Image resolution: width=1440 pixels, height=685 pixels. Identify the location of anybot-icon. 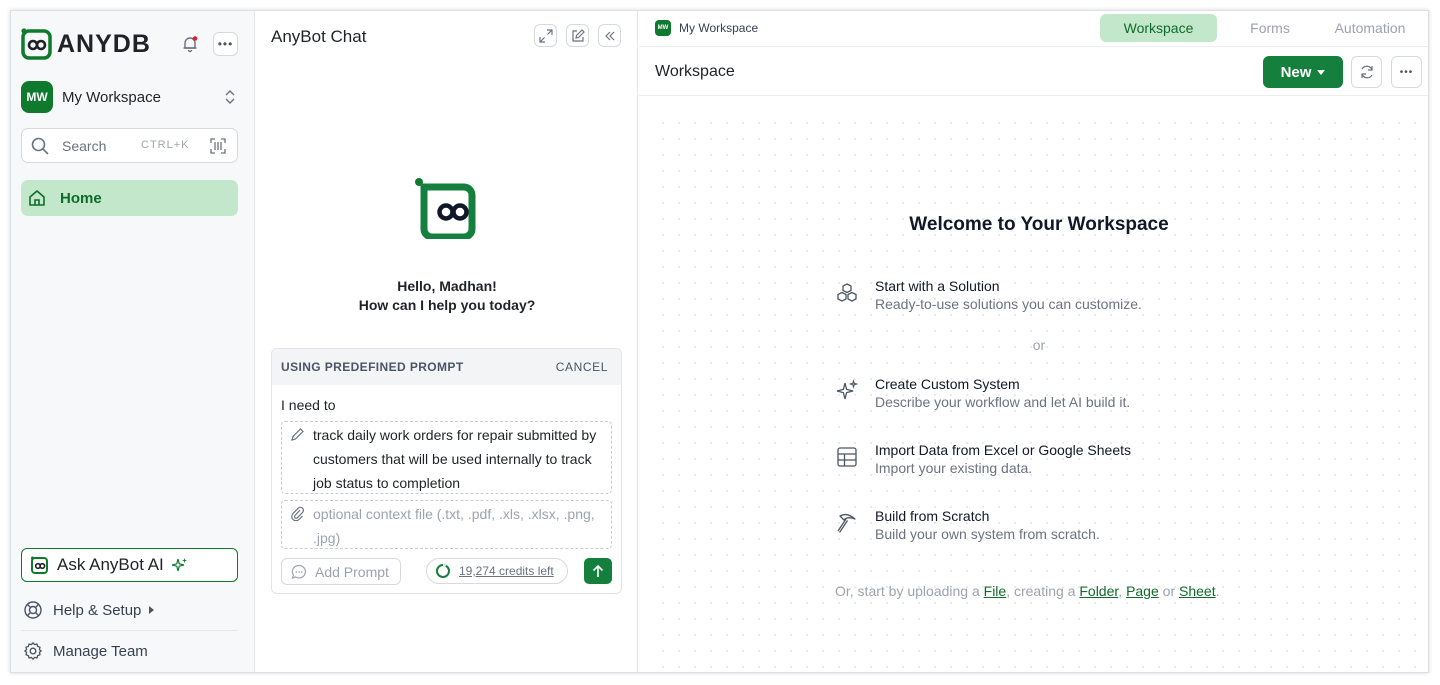
(39, 565).